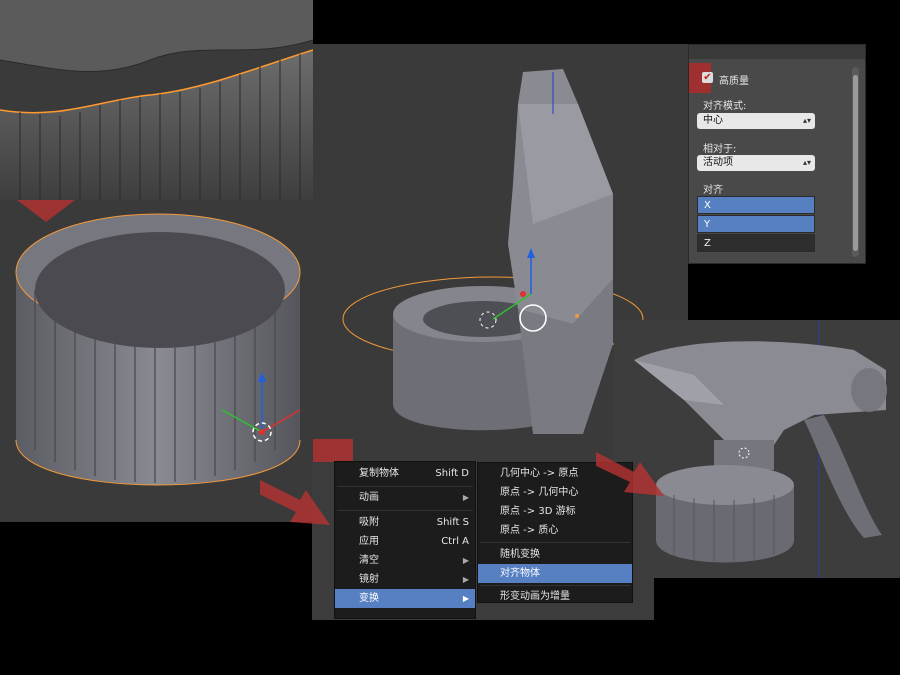 The width and height of the screenshot is (900, 675). Describe the element at coordinates (405, 473) in the screenshot. I see `menu-item-duplicate: 复制物体 Shift D` at that location.